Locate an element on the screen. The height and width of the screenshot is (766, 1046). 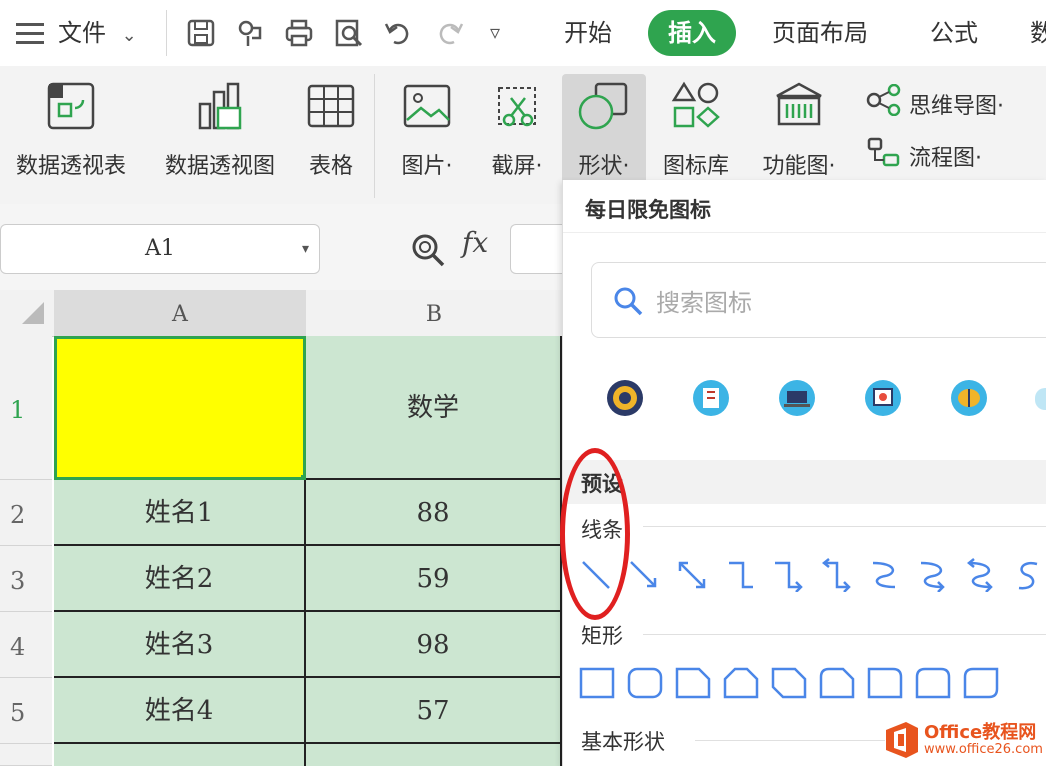
shape-arrow-icon is located at coordinates (644, 577).